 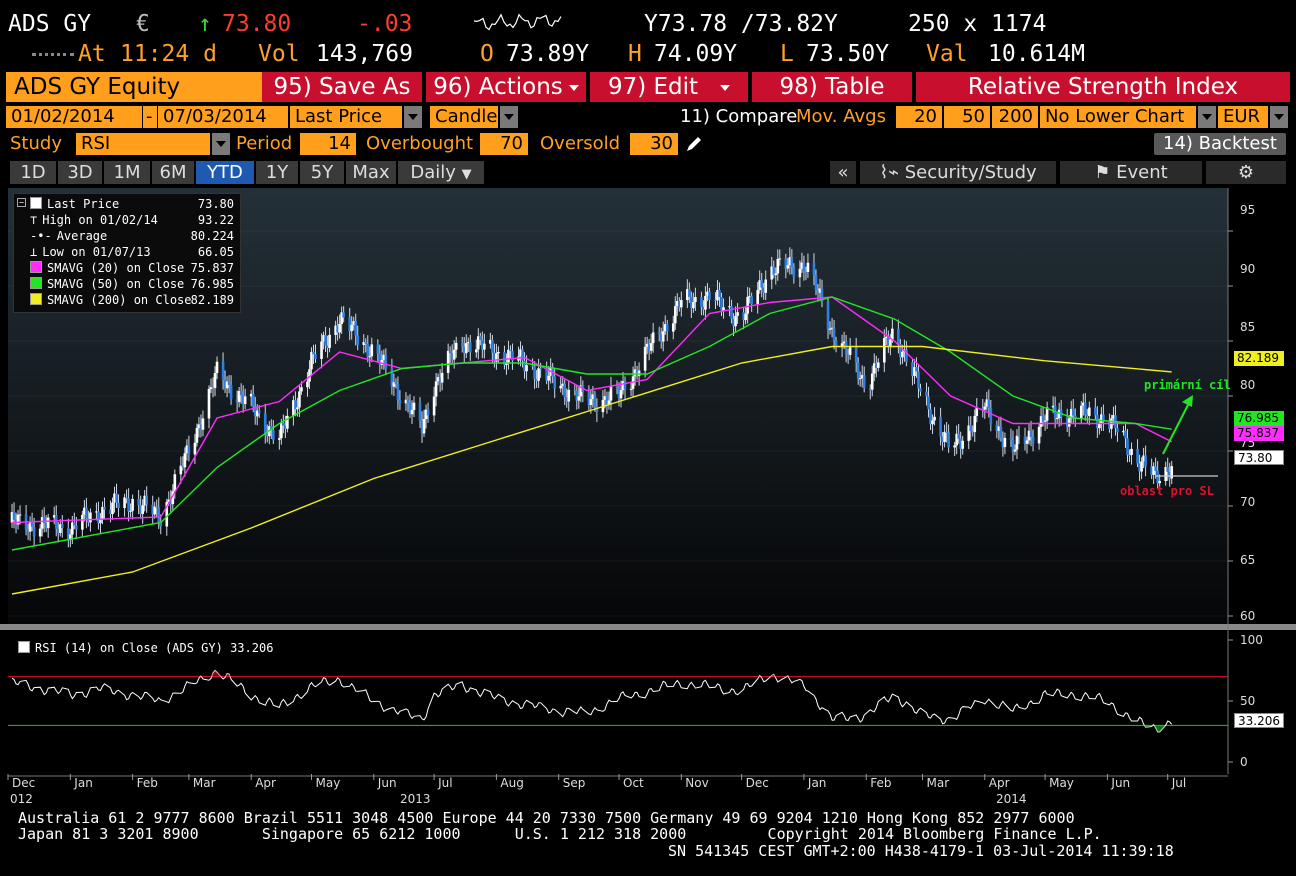 What do you see at coordinates (504, 144) in the screenshot?
I see `overbought-input: 70` at bounding box center [504, 144].